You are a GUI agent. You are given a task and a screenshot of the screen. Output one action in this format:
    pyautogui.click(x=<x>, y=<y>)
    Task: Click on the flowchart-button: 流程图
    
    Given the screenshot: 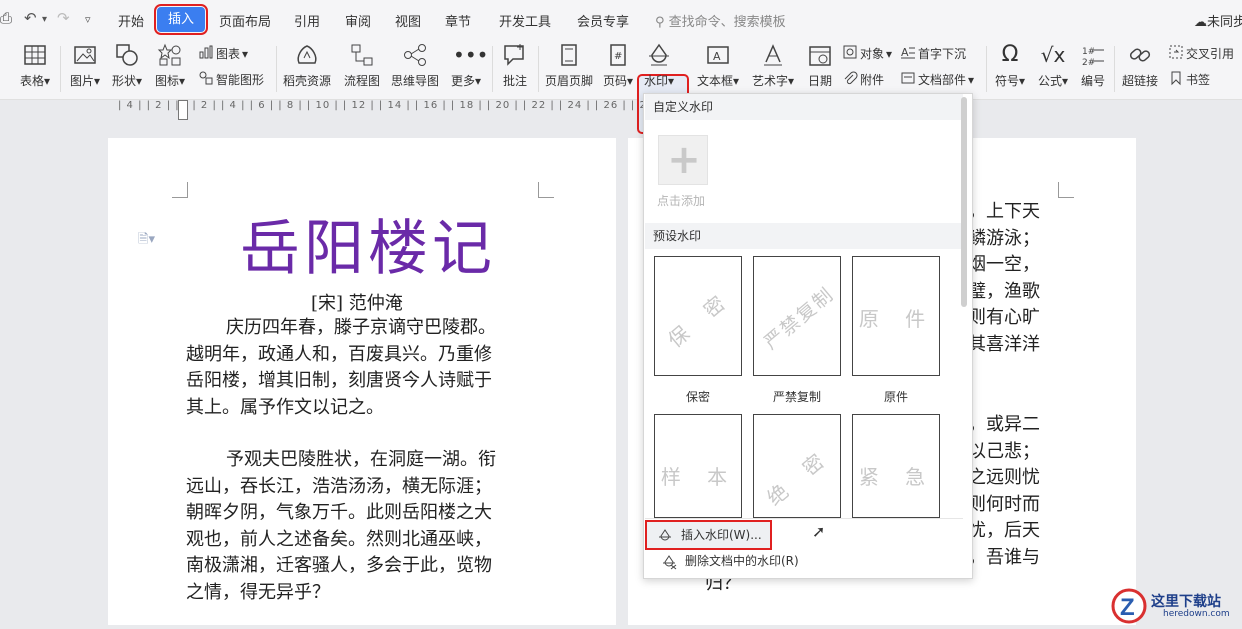 What is the action you would take?
    pyautogui.click(x=362, y=65)
    